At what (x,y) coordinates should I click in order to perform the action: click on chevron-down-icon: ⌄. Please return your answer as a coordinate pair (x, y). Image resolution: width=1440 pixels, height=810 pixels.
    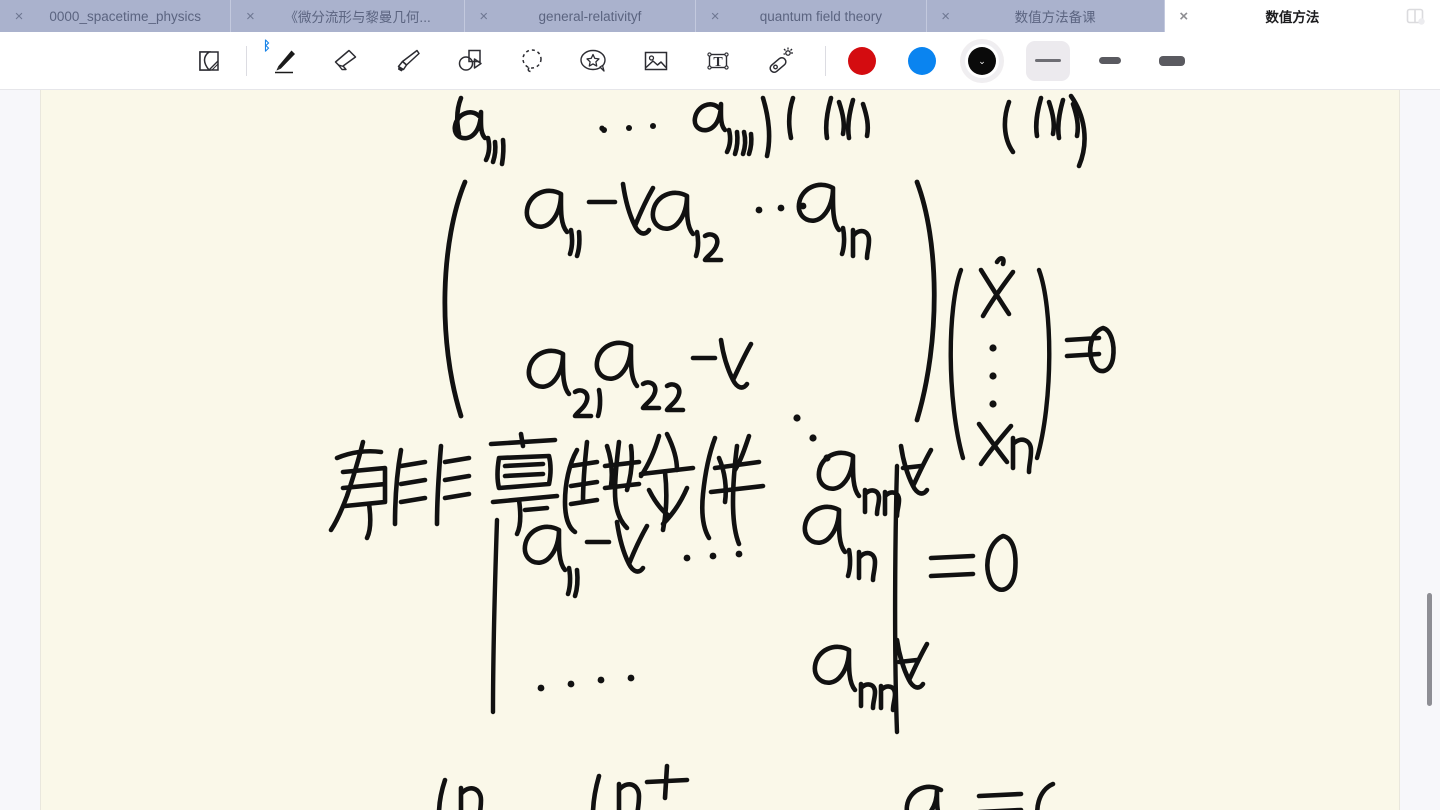
    Looking at the image, I should click on (982, 61).